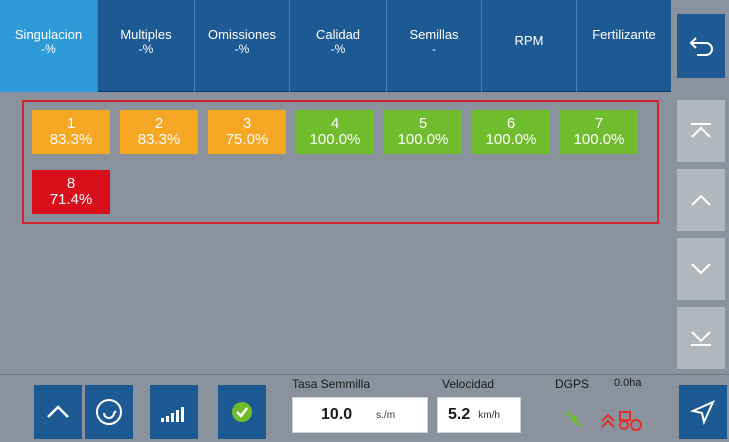 This screenshot has width=729, height=442. I want to click on row-tile-4: 4 100.0%, so click(335, 132).